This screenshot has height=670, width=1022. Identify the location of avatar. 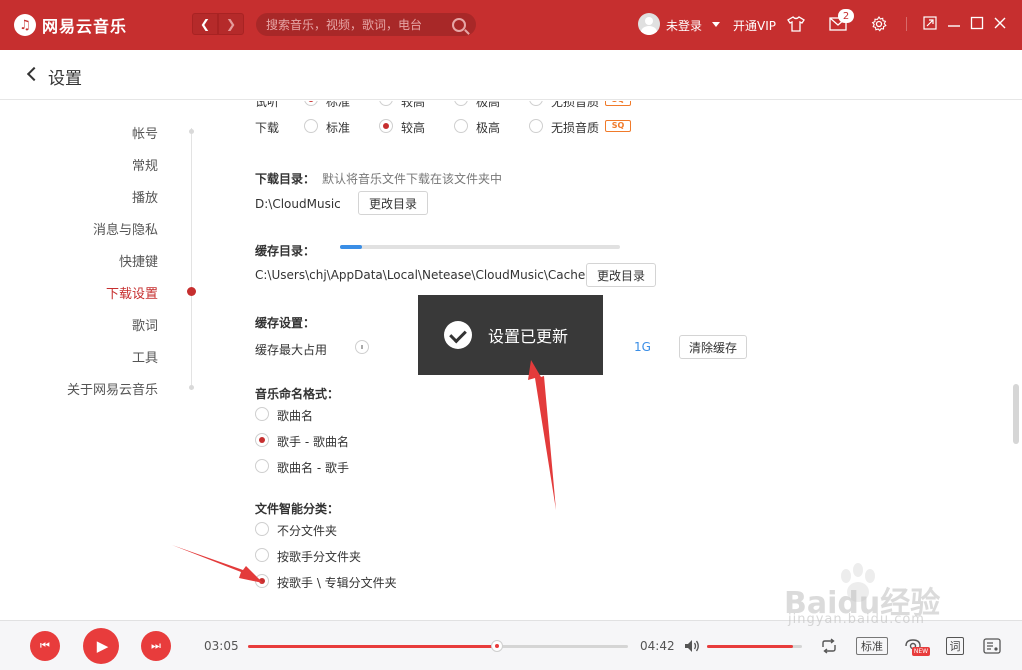
(649, 24).